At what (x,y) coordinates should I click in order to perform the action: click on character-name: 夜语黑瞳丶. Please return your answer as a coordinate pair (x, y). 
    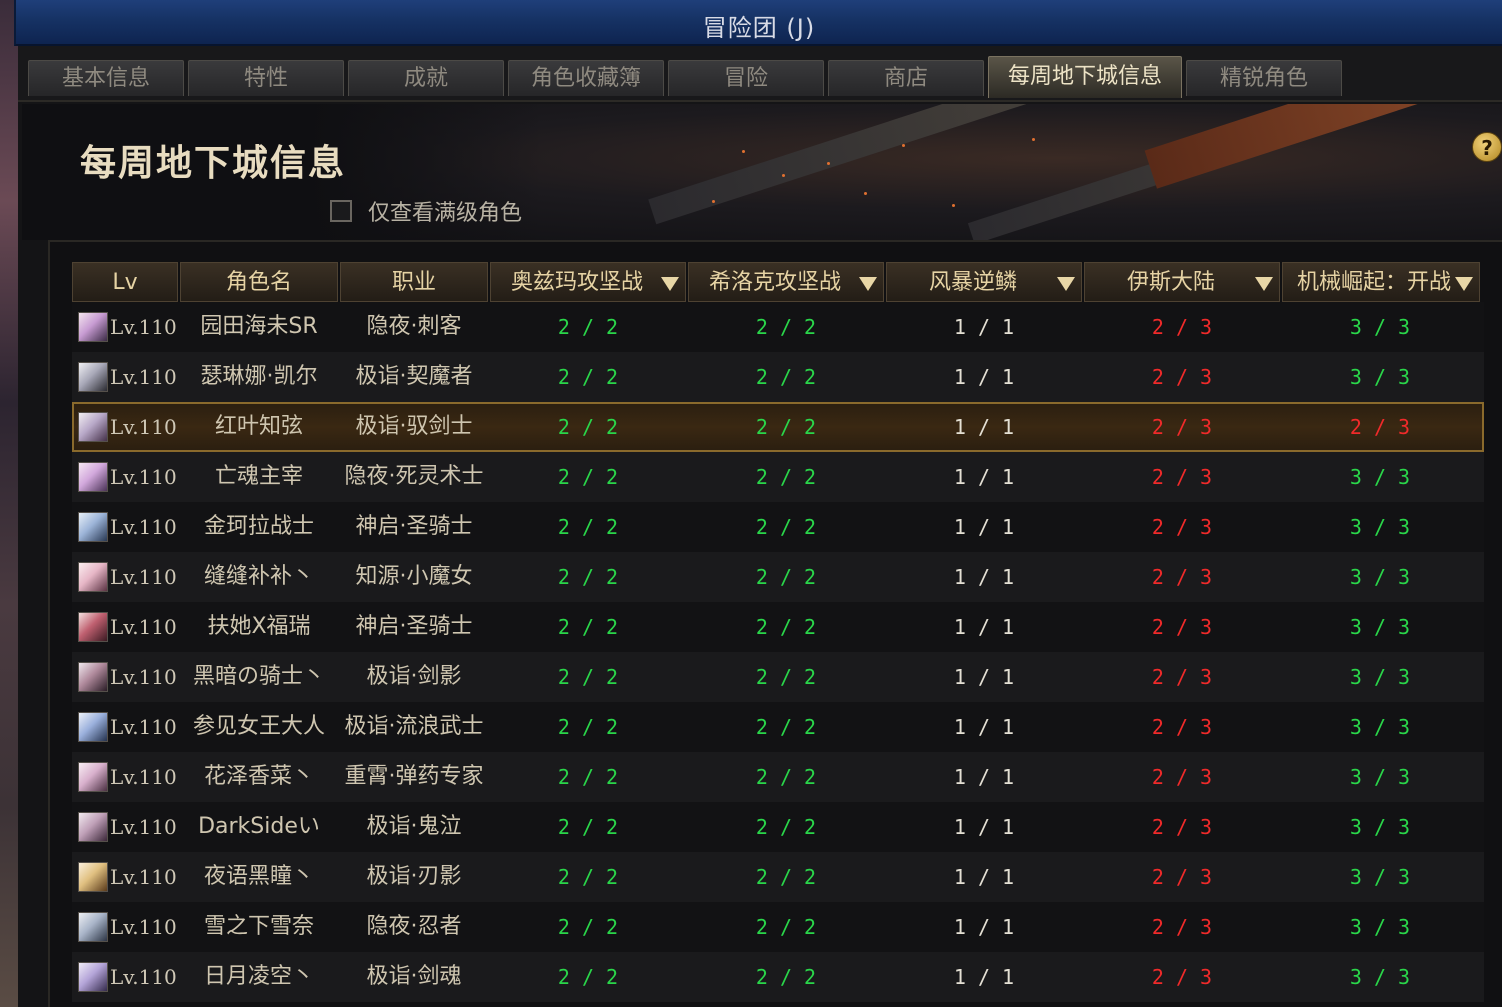
    Looking at the image, I should click on (258, 876).